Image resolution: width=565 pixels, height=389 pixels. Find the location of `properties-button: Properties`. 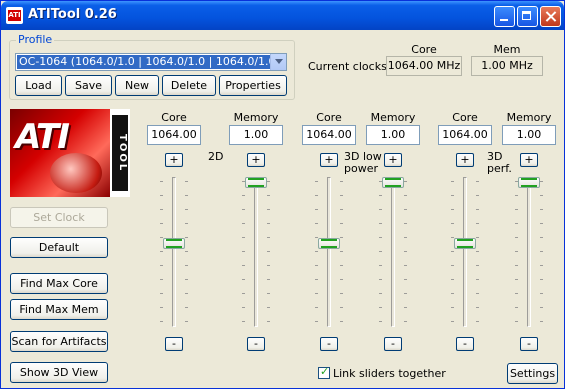

properties-button: Properties is located at coordinates (253, 85).